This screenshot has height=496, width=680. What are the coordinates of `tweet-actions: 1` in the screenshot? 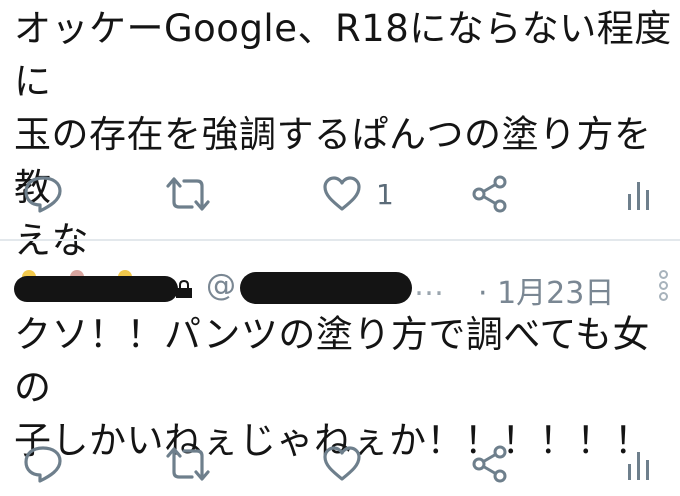 It's located at (340, 194).